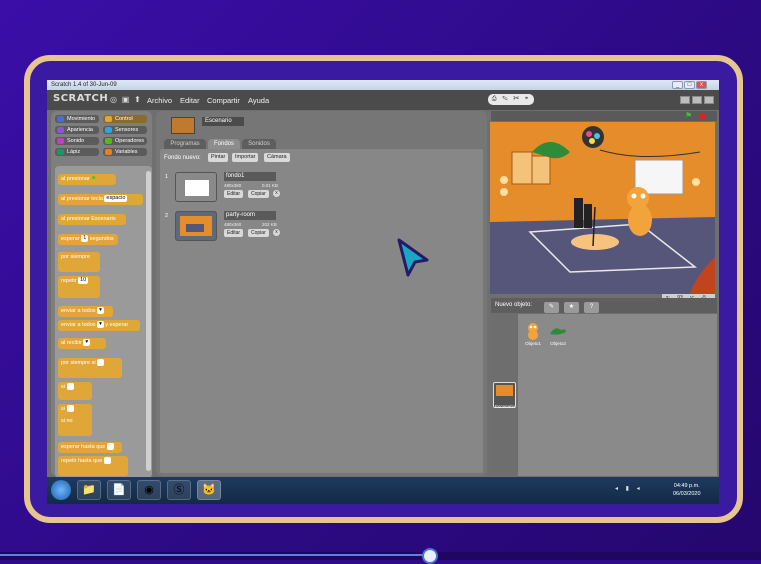 This screenshot has width=761, height=564. I want to click on wait-slot: 1, so click(85, 239).